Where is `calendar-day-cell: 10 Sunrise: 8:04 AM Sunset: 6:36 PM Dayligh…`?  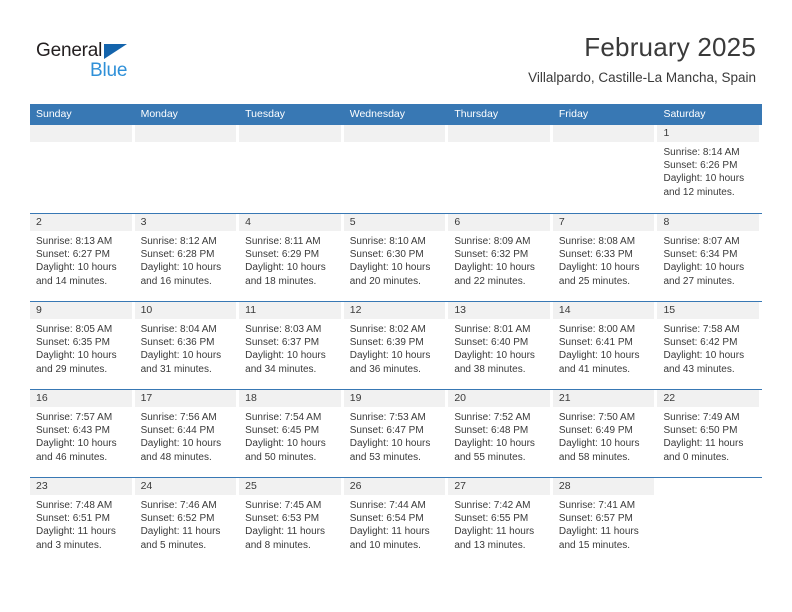 calendar-day-cell: 10 Sunrise: 8:04 AM Sunset: 6:36 PM Dayligh… is located at coordinates (187, 345).